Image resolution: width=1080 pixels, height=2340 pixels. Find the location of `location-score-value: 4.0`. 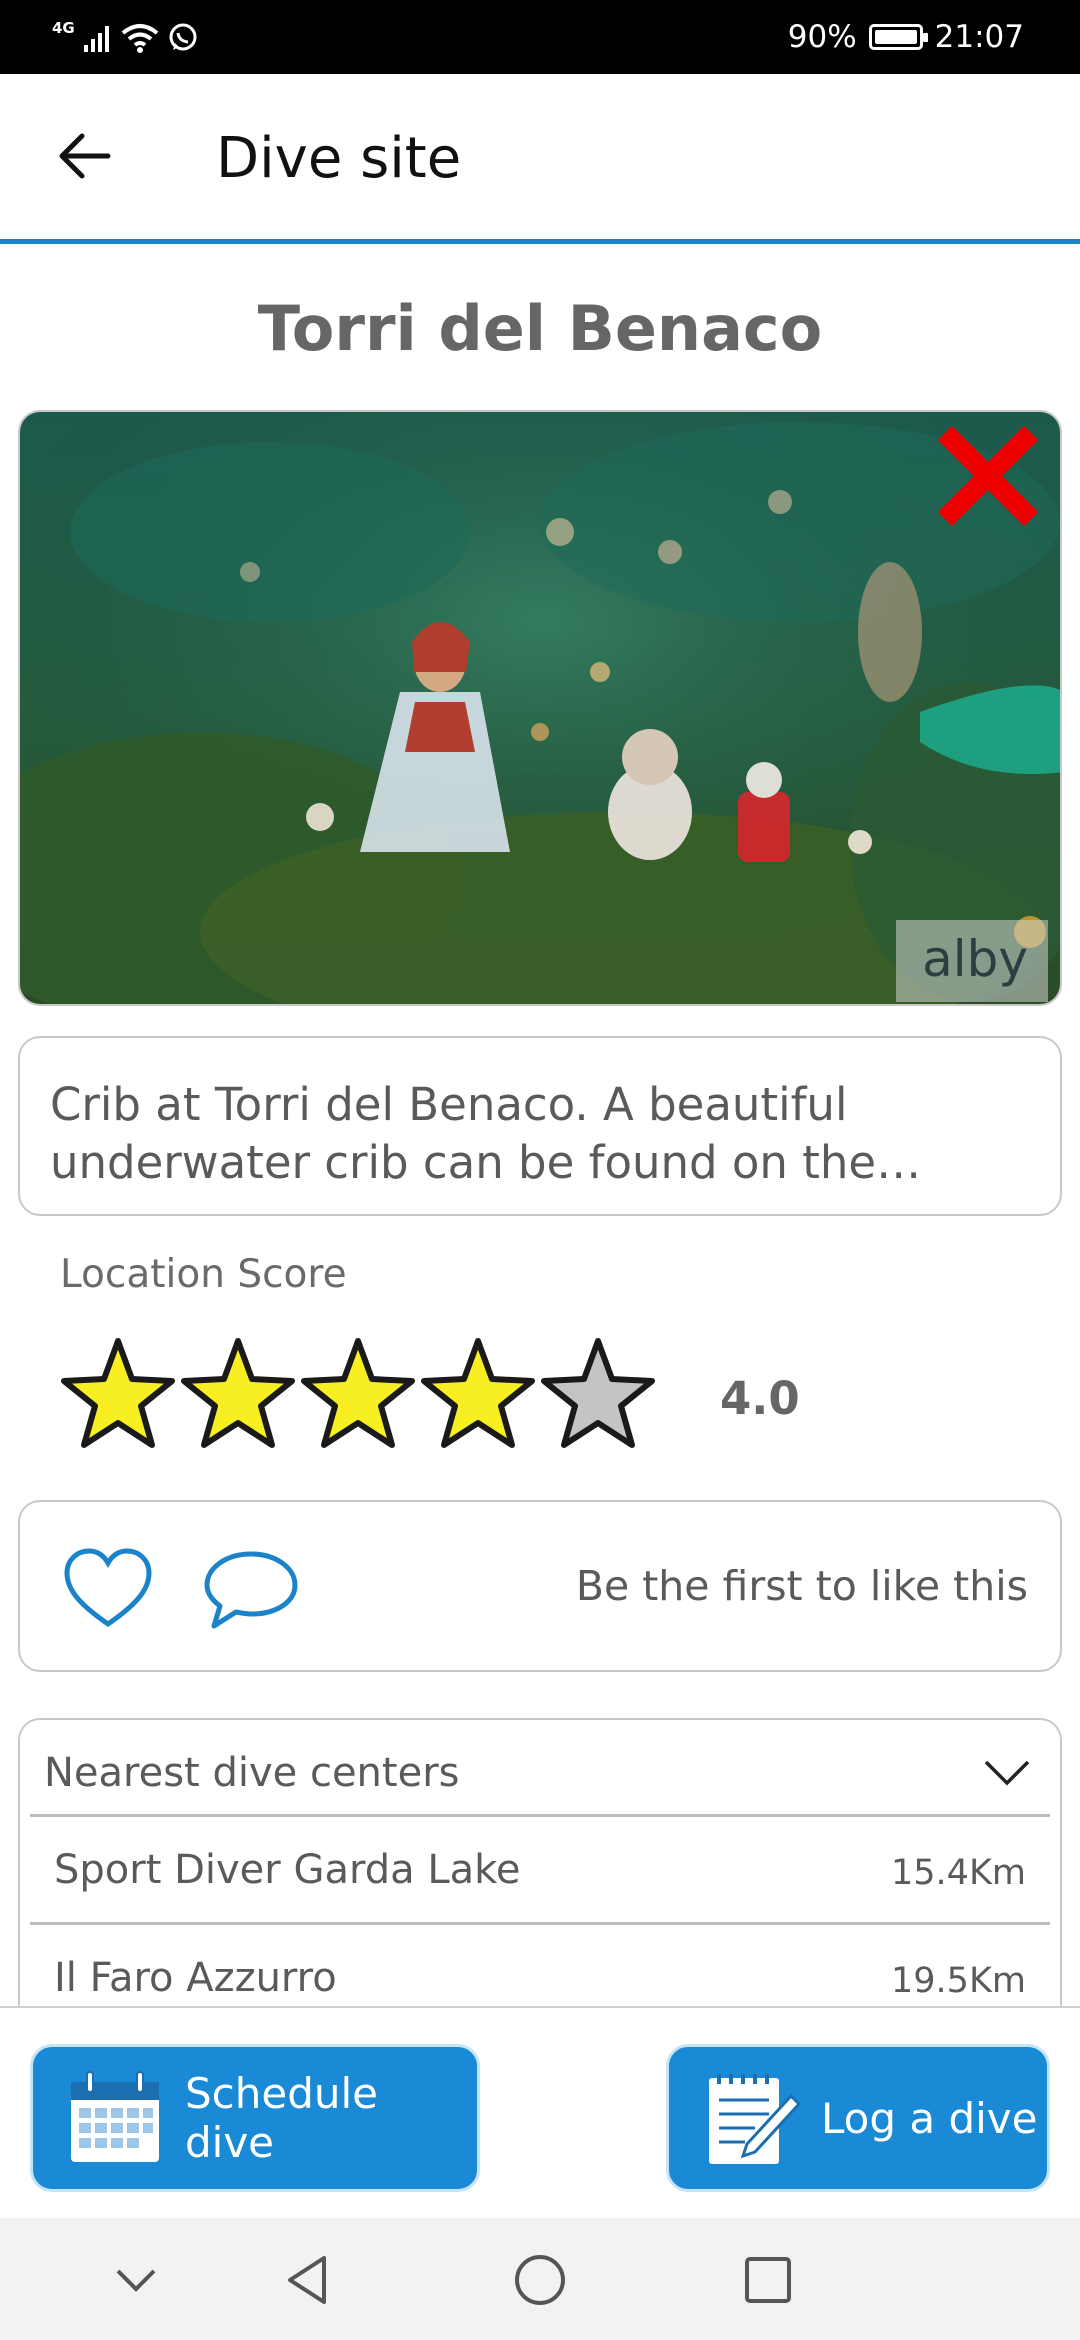

location-score-value: 4.0 is located at coordinates (760, 1398).